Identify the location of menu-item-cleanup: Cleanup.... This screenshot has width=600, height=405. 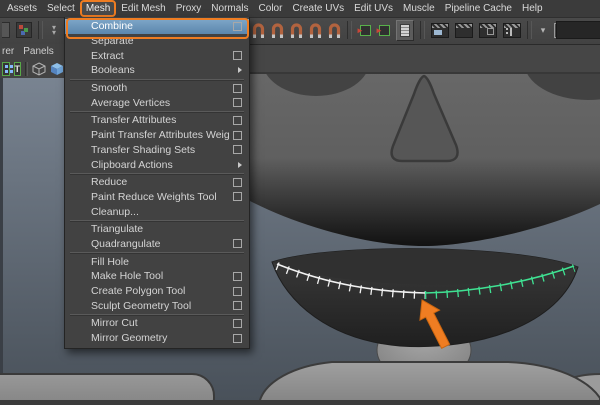
(157, 211).